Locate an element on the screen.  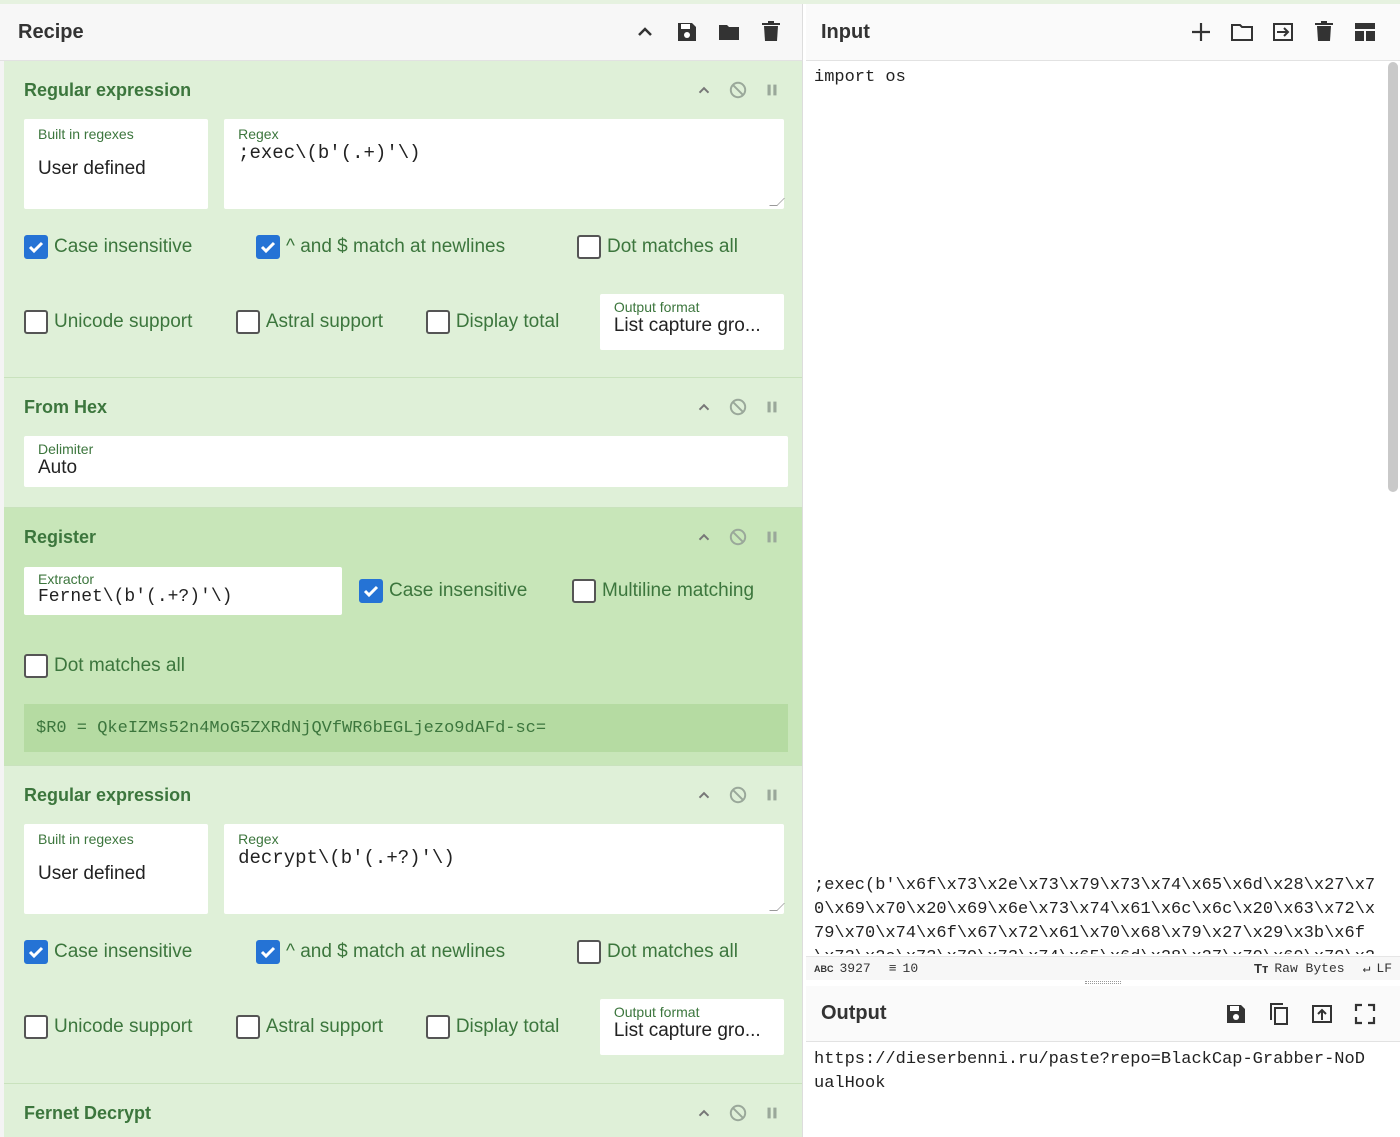
recipe-header: Recipe is located at coordinates (401, 32).